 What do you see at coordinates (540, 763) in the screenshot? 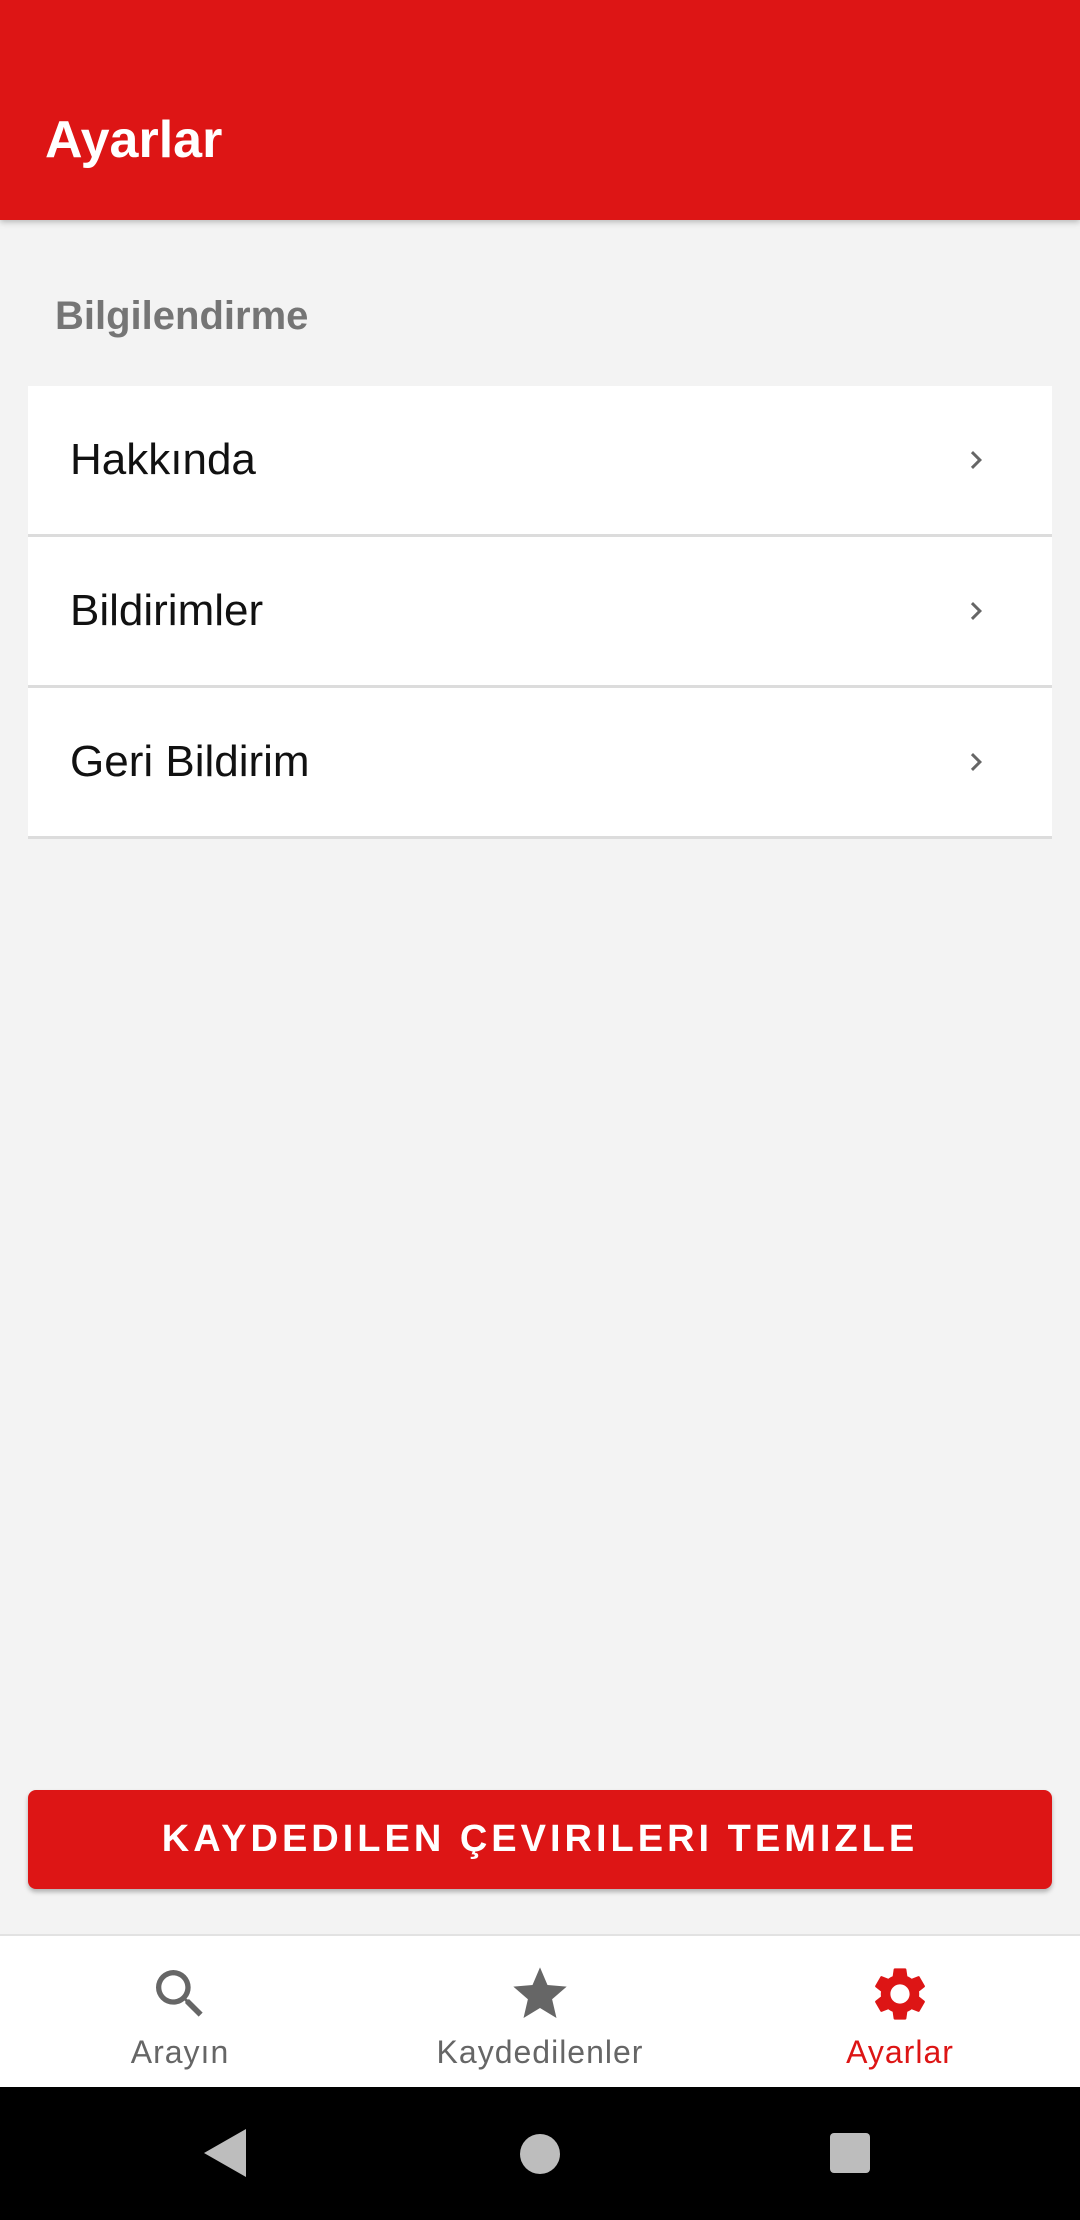
I see `settings-item-feedback: Geri Bildirim` at bounding box center [540, 763].